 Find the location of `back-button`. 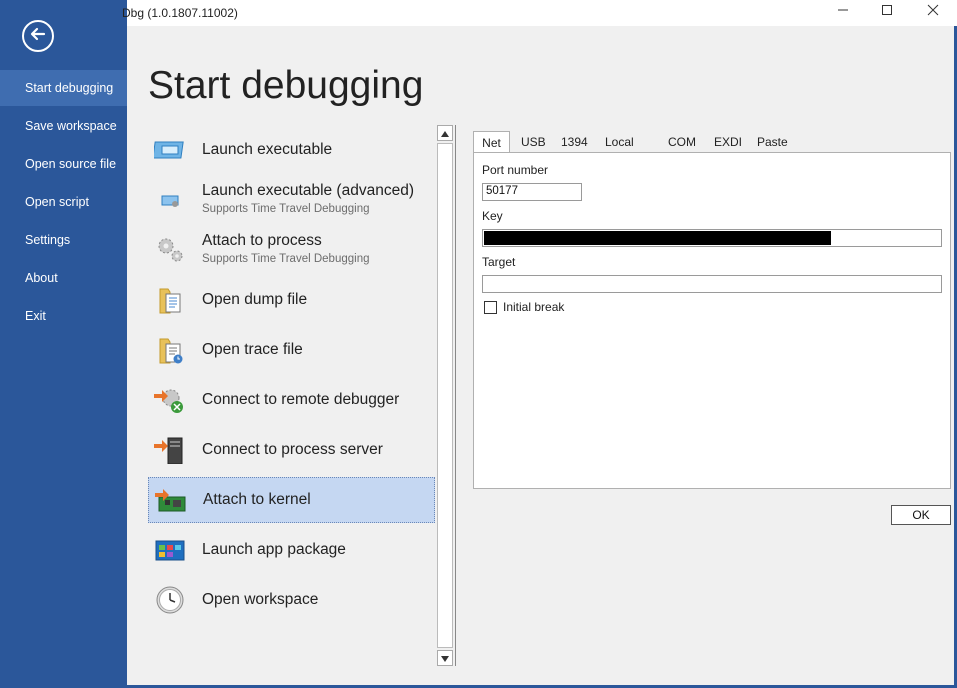

back-button is located at coordinates (38, 36).